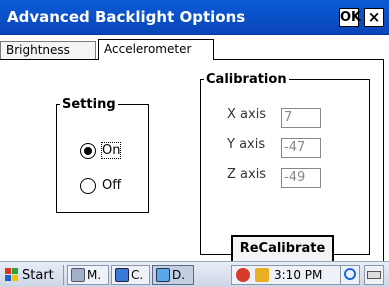 This screenshot has width=389, height=287. I want to click on recalibrate-button: ReCalibrate, so click(282, 249).